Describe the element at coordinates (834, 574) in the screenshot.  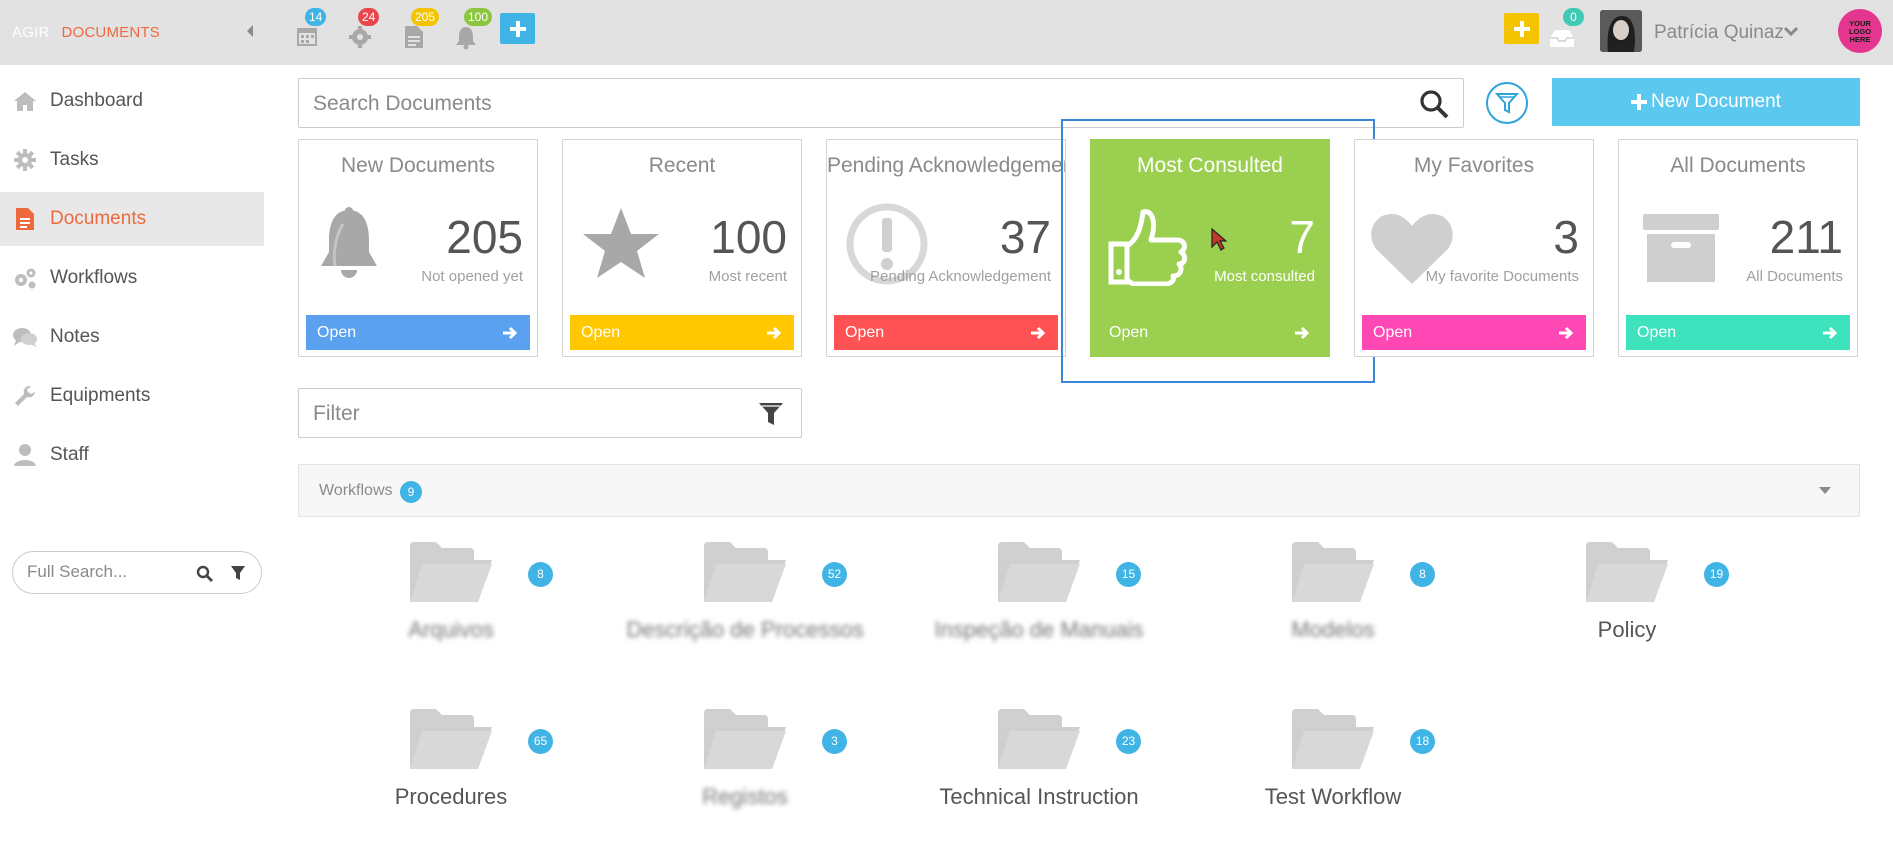
I see `folder-count-badge: 52` at that location.